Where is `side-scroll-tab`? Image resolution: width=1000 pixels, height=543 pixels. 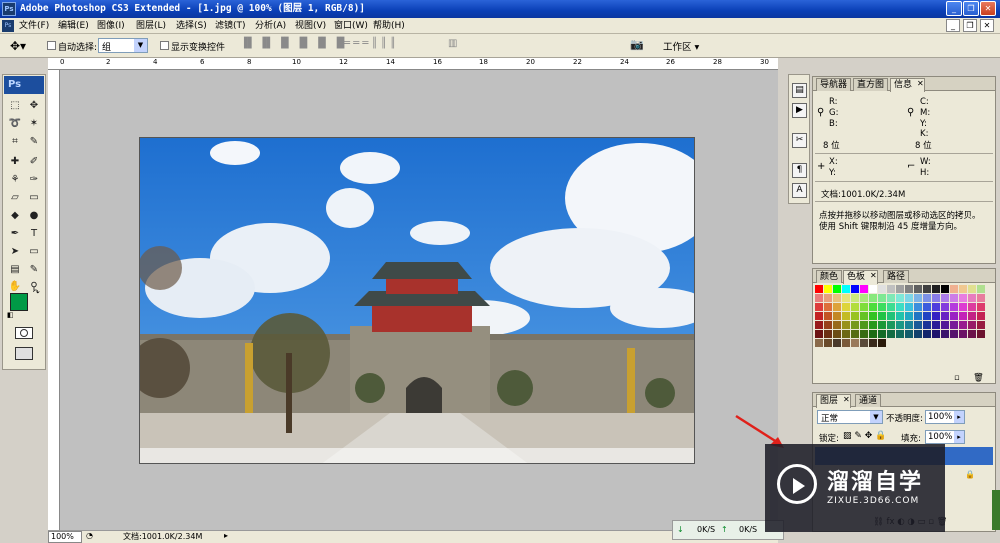 side-scroll-tab is located at coordinates (996, 510).